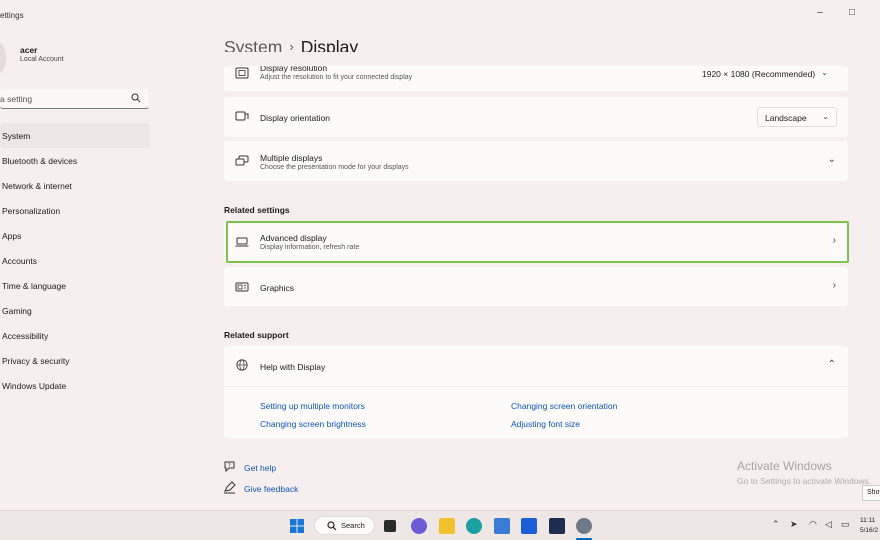 The image size is (880, 540). I want to click on advanced-display-title: Advanced display, so click(293, 238).